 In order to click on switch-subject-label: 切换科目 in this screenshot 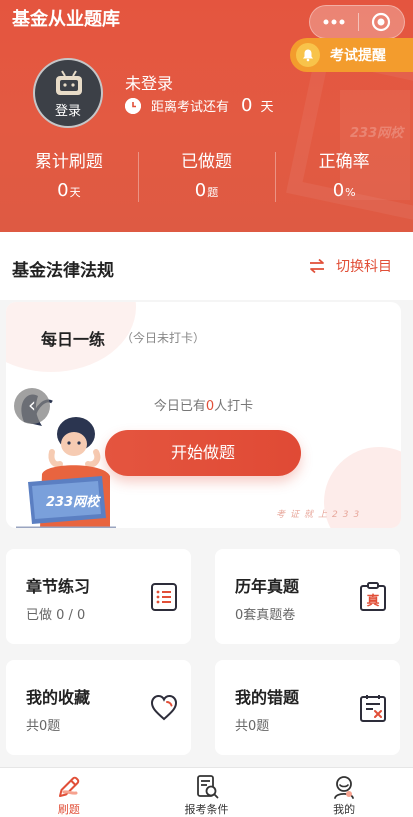, I will do `click(364, 267)`.